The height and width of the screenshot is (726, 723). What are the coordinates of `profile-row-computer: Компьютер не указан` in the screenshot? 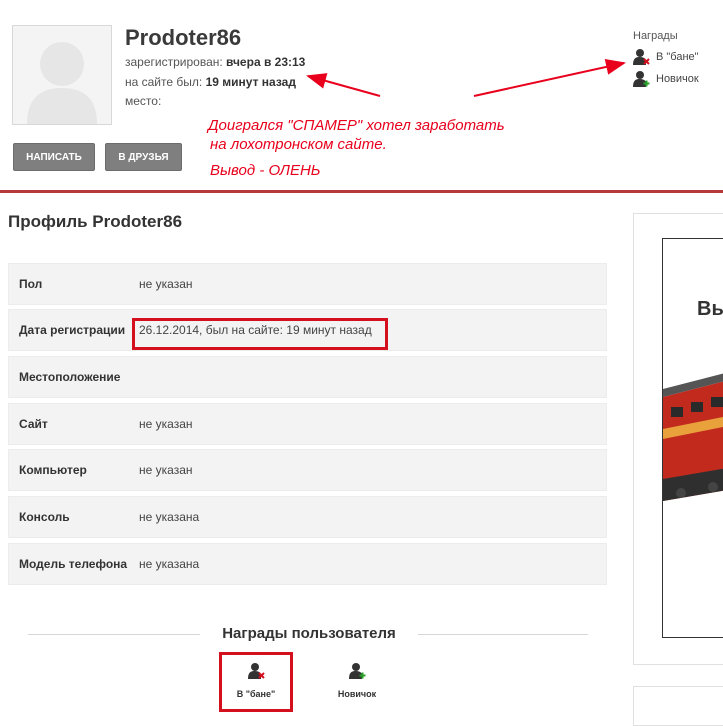 It's located at (307, 470).